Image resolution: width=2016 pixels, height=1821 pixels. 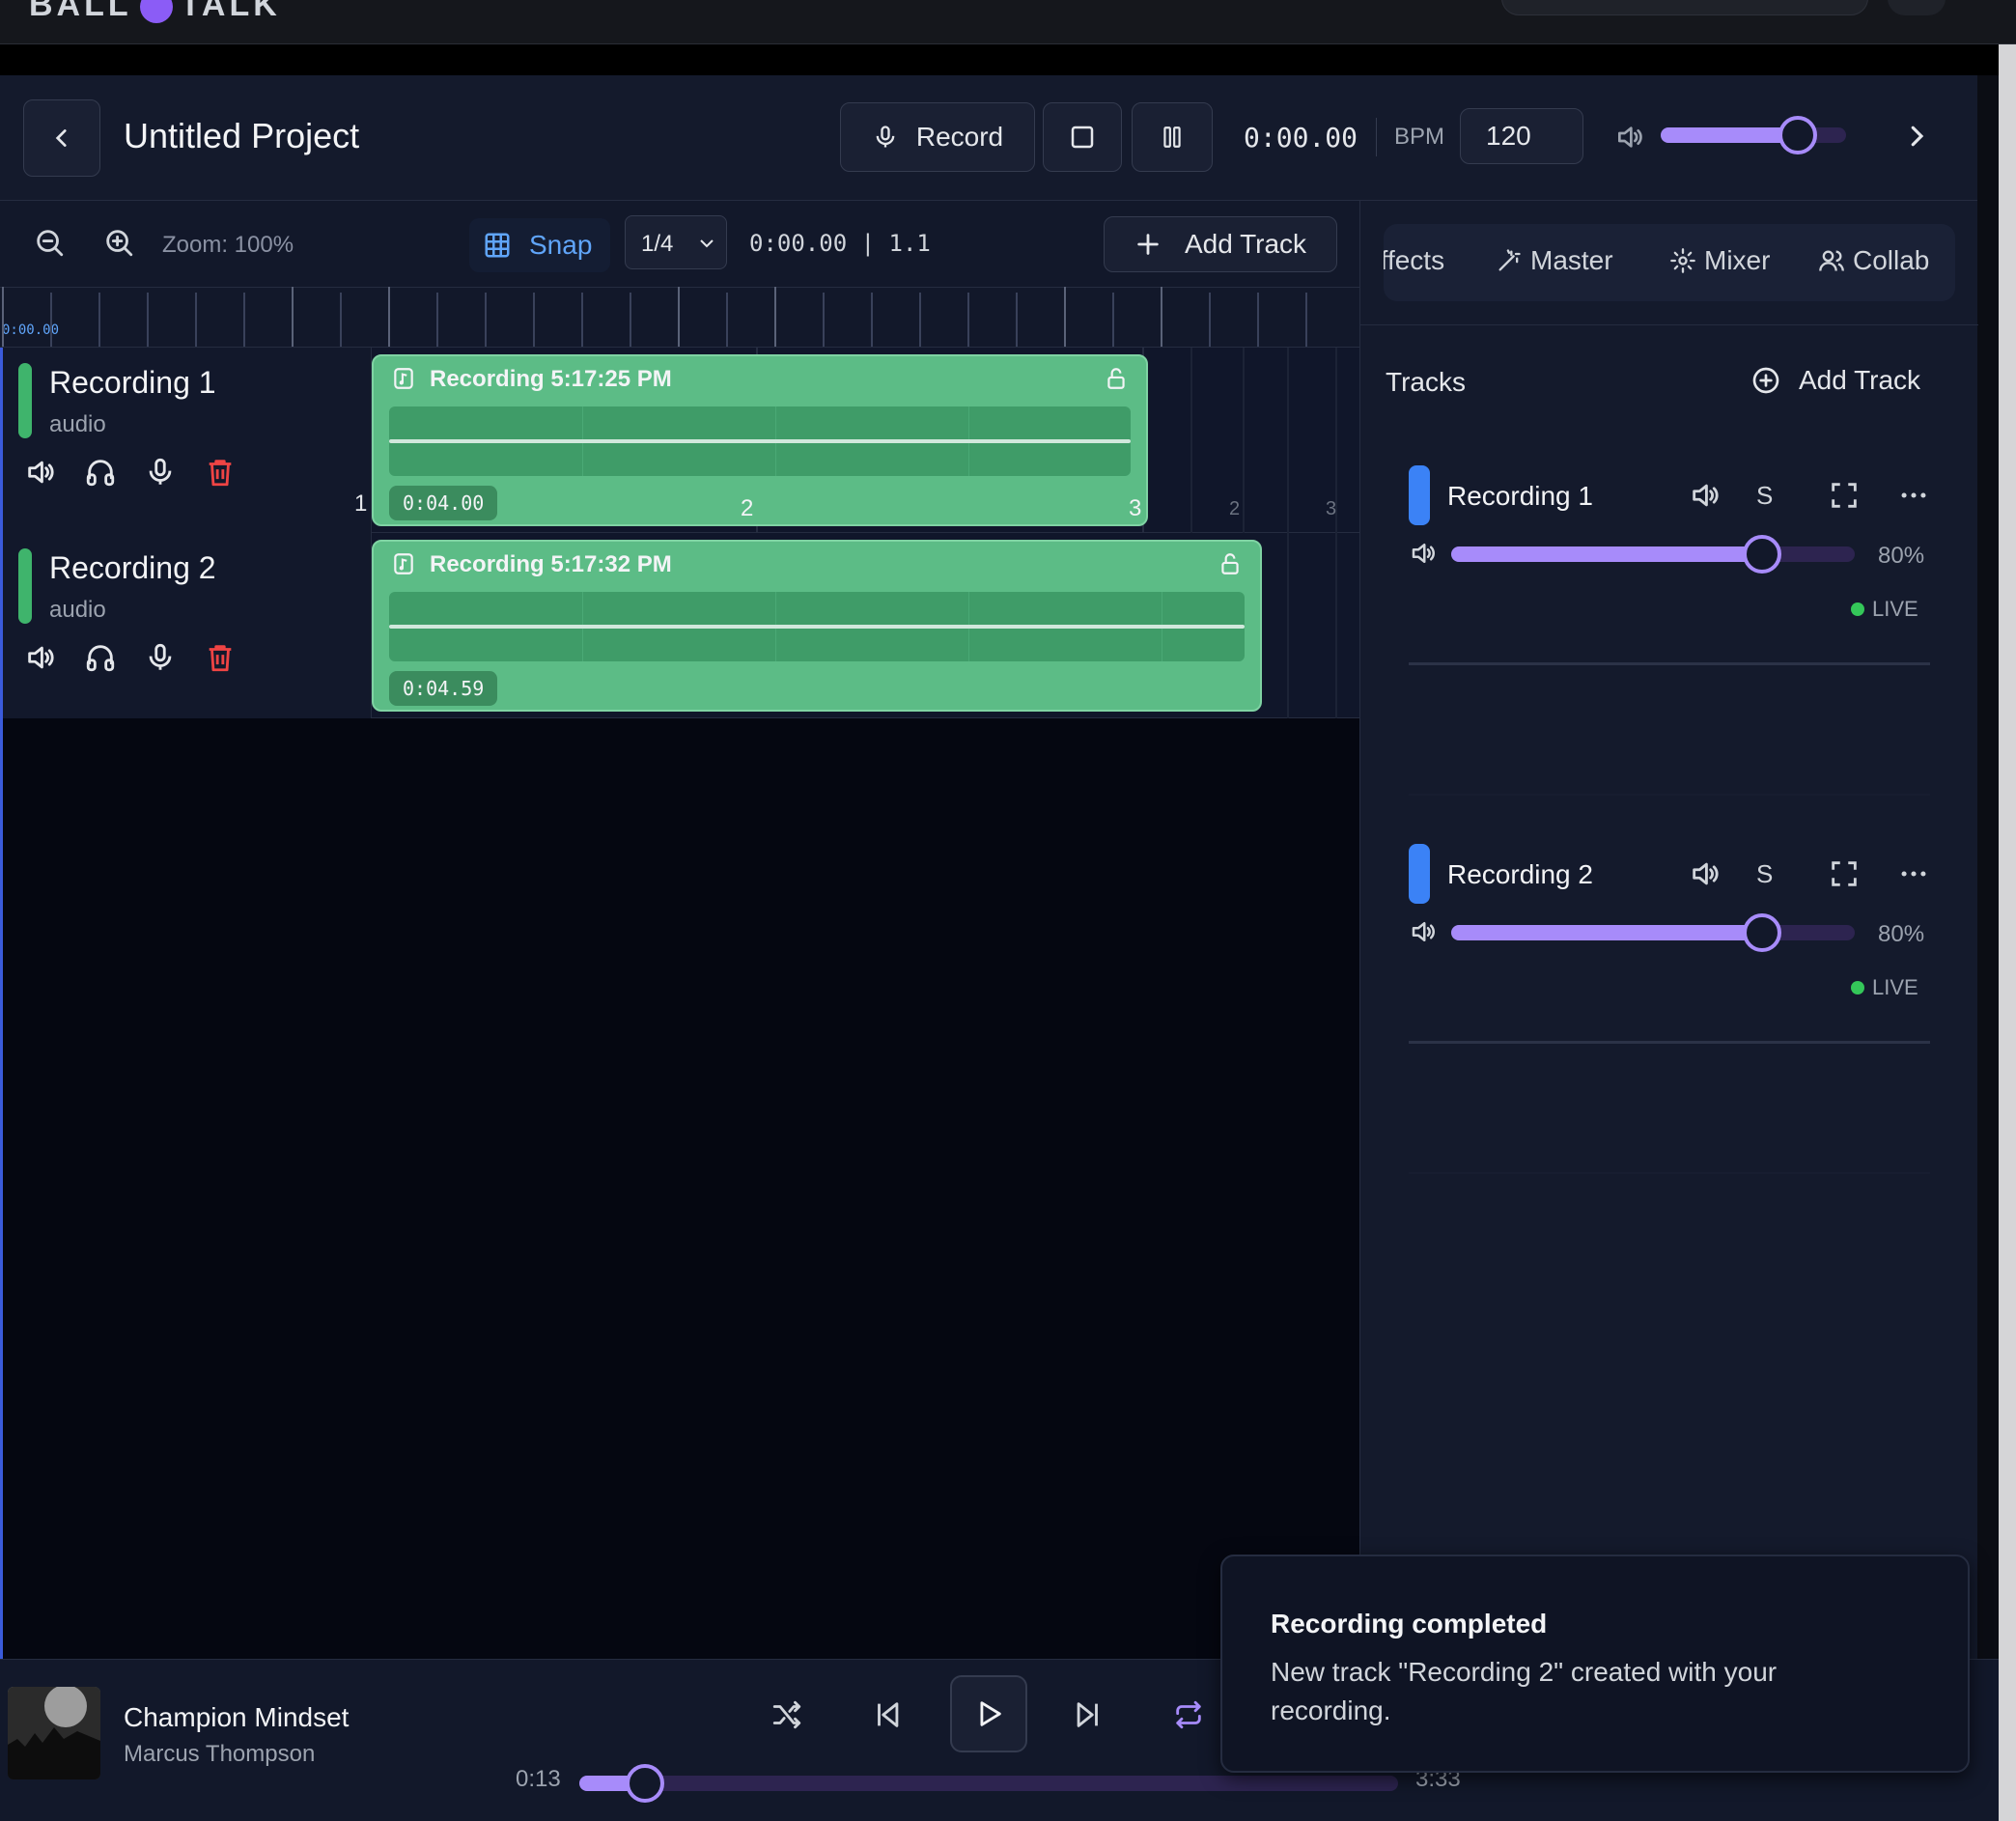 What do you see at coordinates (404, 378) in the screenshot?
I see `music-file-icon` at bounding box center [404, 378].